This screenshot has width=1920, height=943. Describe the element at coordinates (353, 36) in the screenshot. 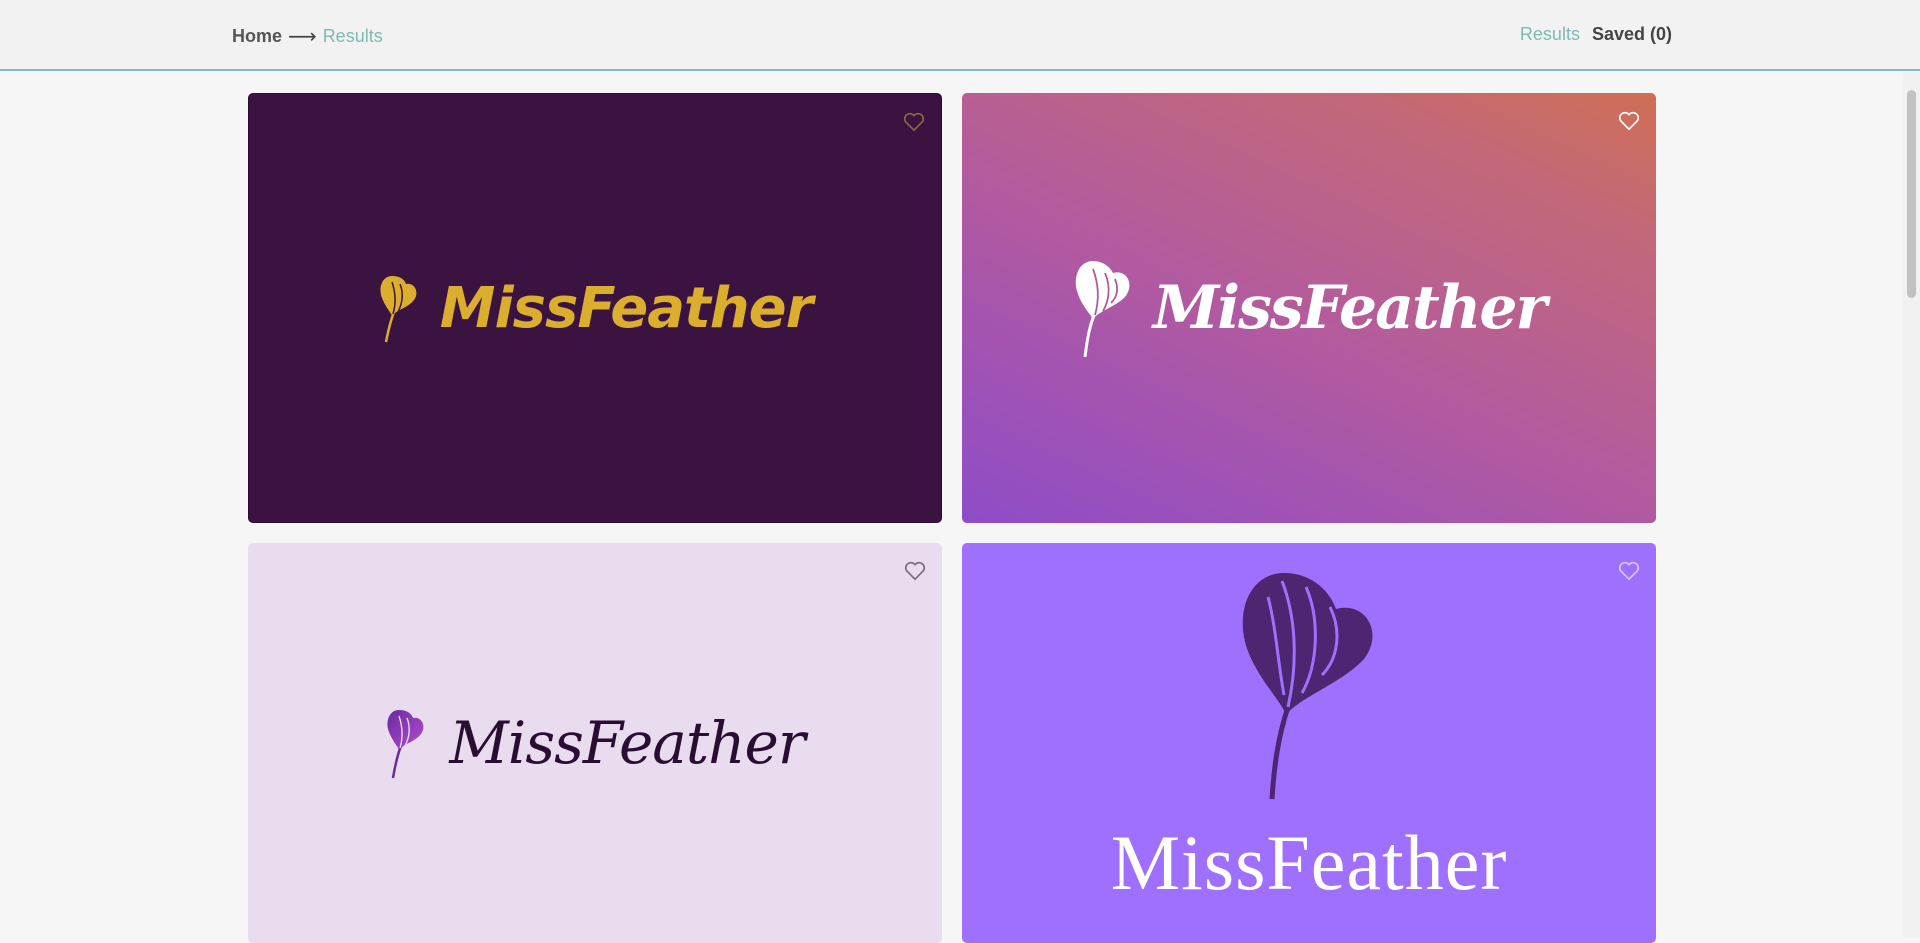

I see `breadcrumb-results-link: Results` at that location.